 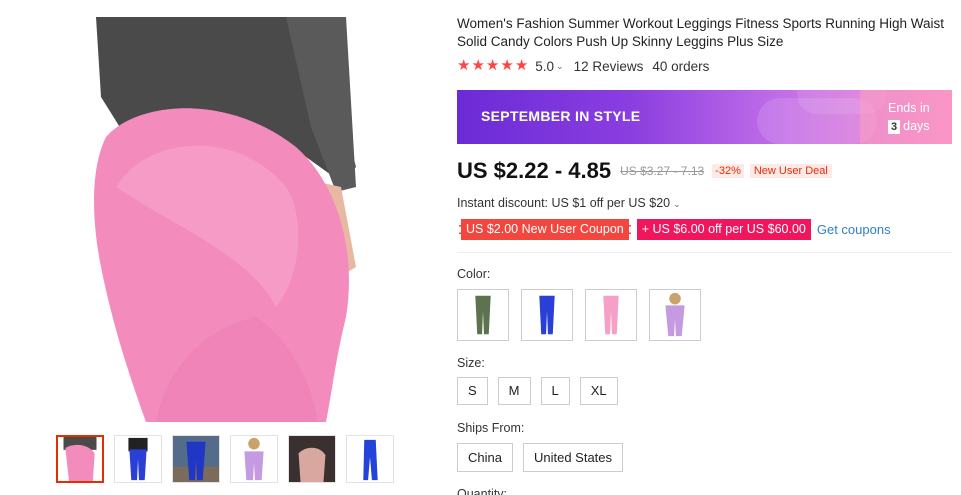 I want to click on ships-from-options: China United States, so click(x=540, y=457).